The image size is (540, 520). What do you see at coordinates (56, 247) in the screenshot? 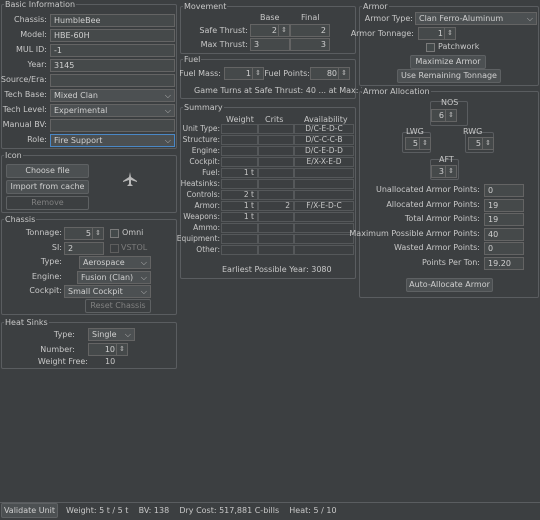
I see `si-label: SI:` at bounding box center [56, 247].